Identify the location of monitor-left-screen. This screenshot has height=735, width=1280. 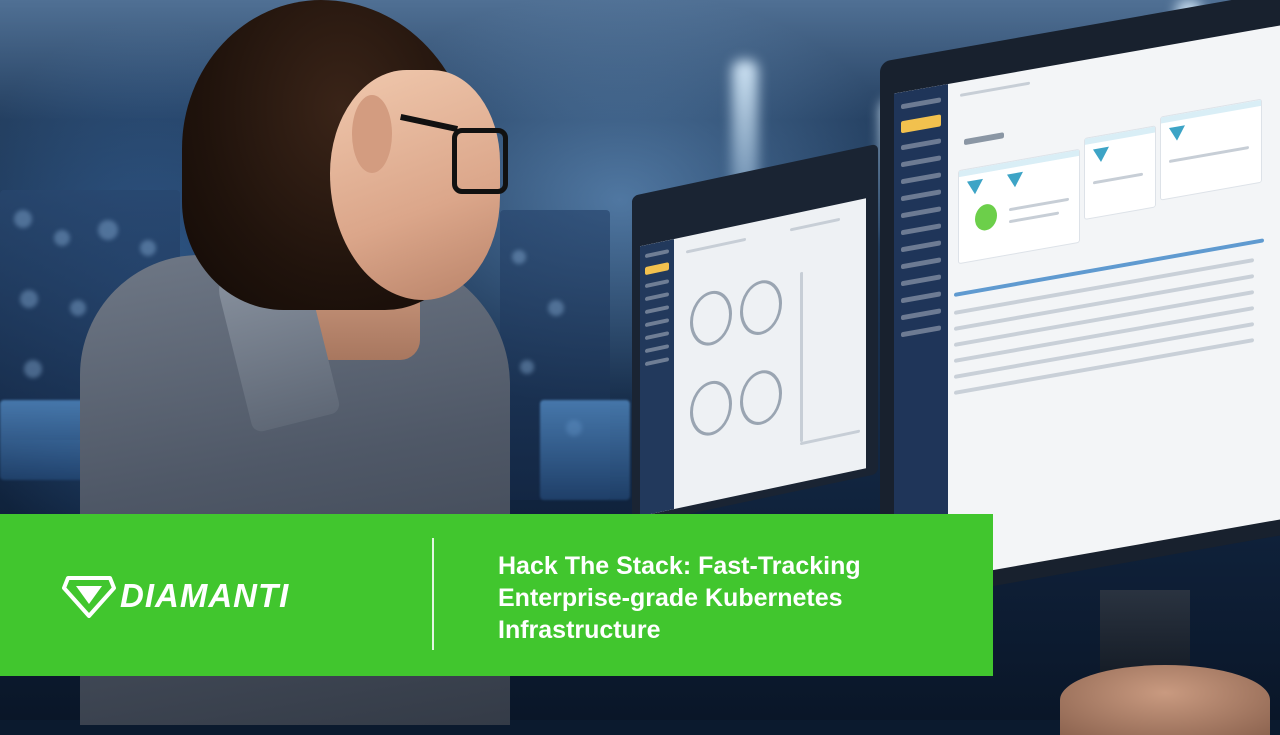
(753, 357).